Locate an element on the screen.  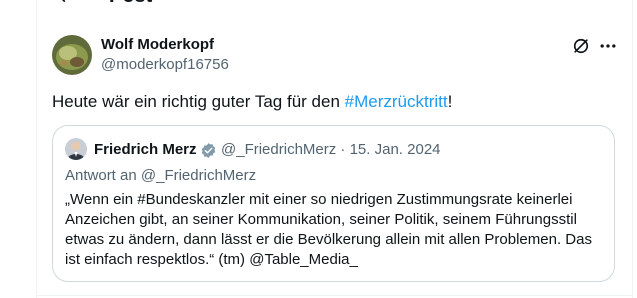
author-handle: @moderkopf16756 is located at coordinates (165, 65).